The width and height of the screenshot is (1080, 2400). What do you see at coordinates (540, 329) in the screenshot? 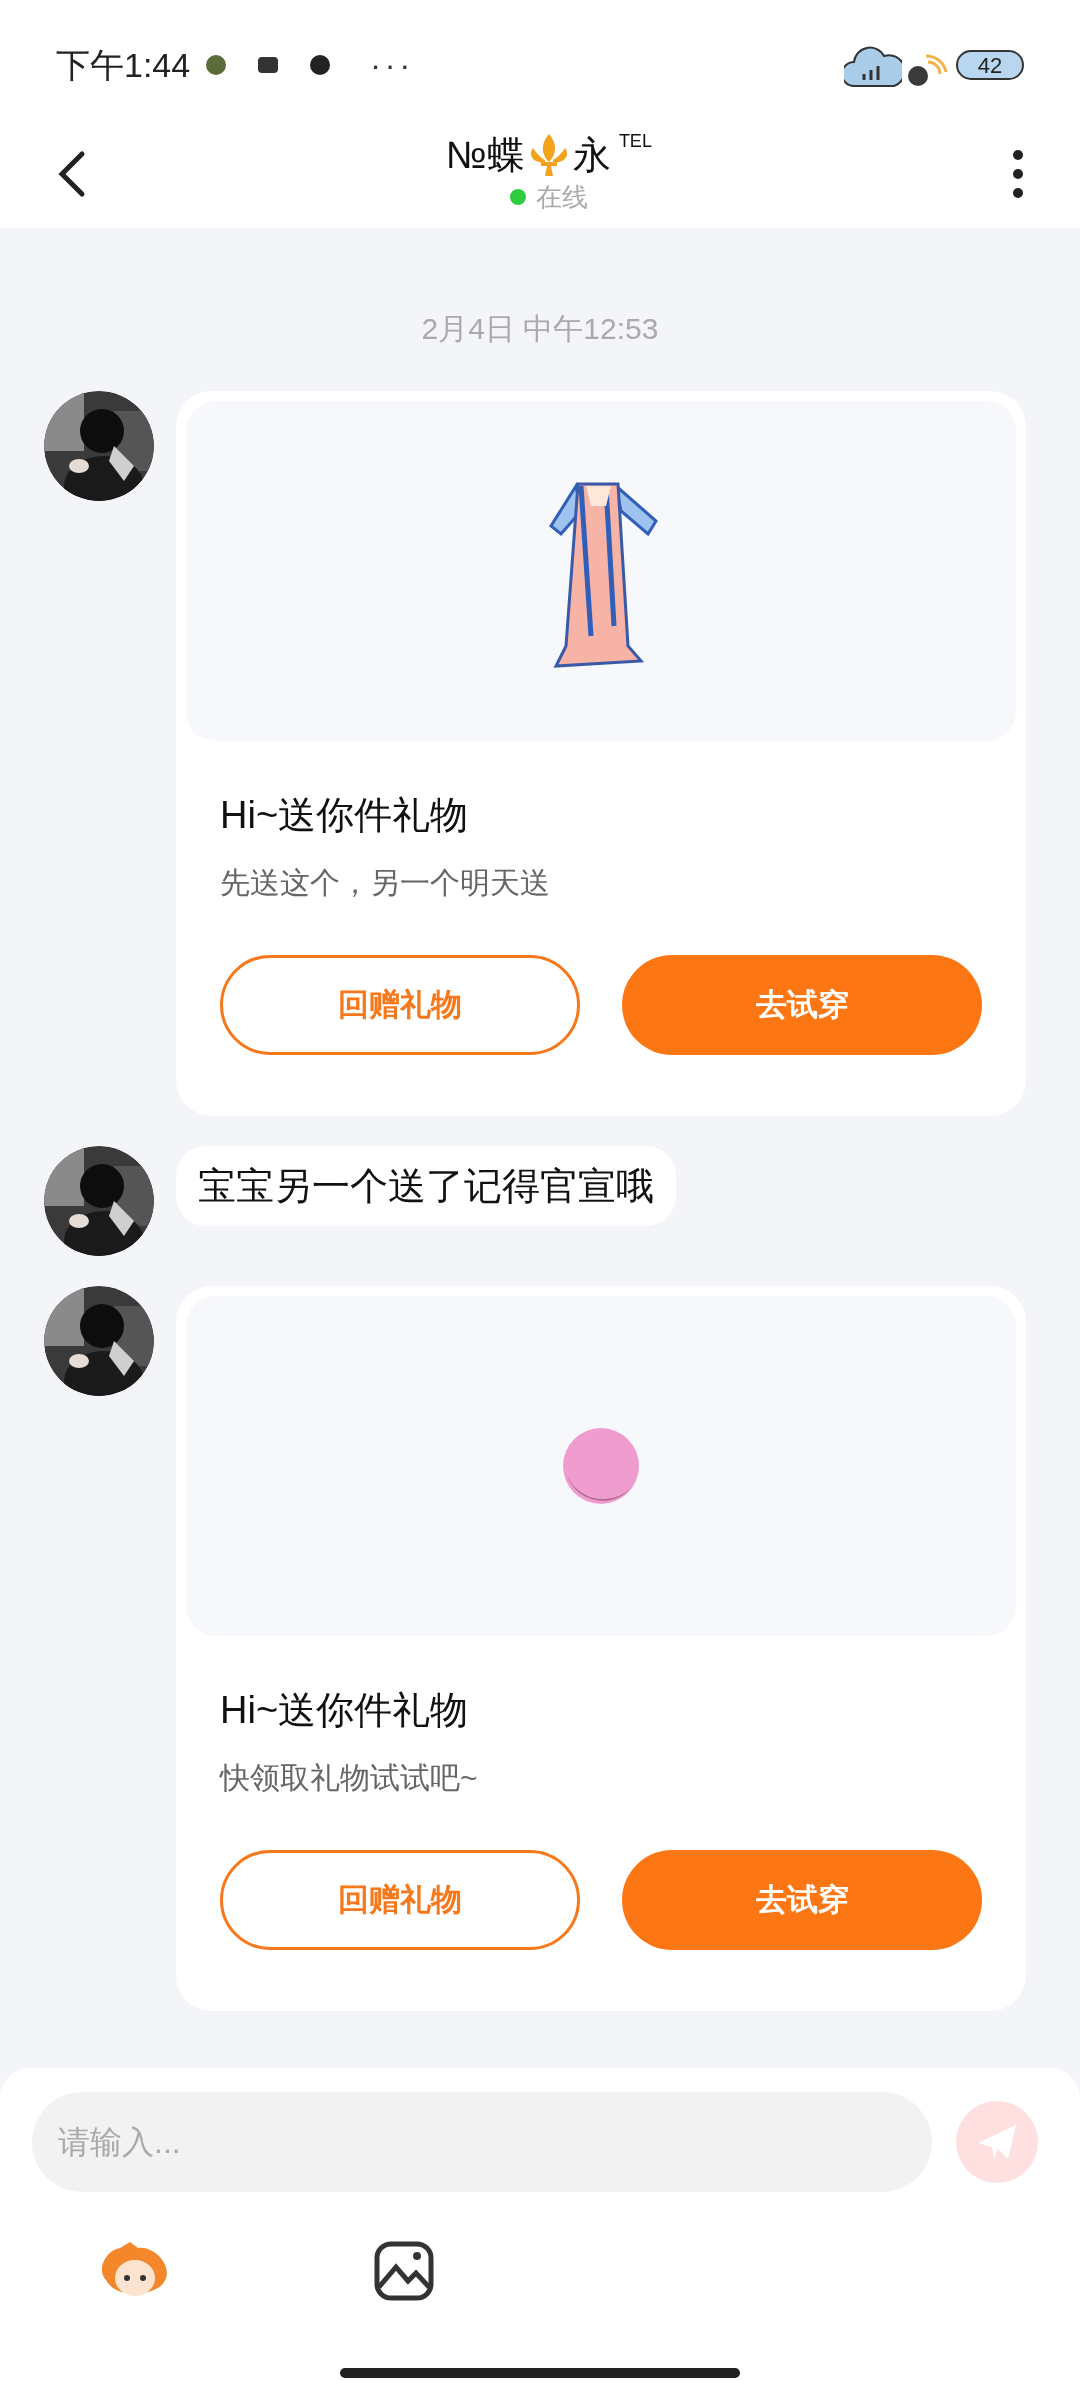
I see `message-date: 2月4日 中午12:53` at bounding box center [540, 329].